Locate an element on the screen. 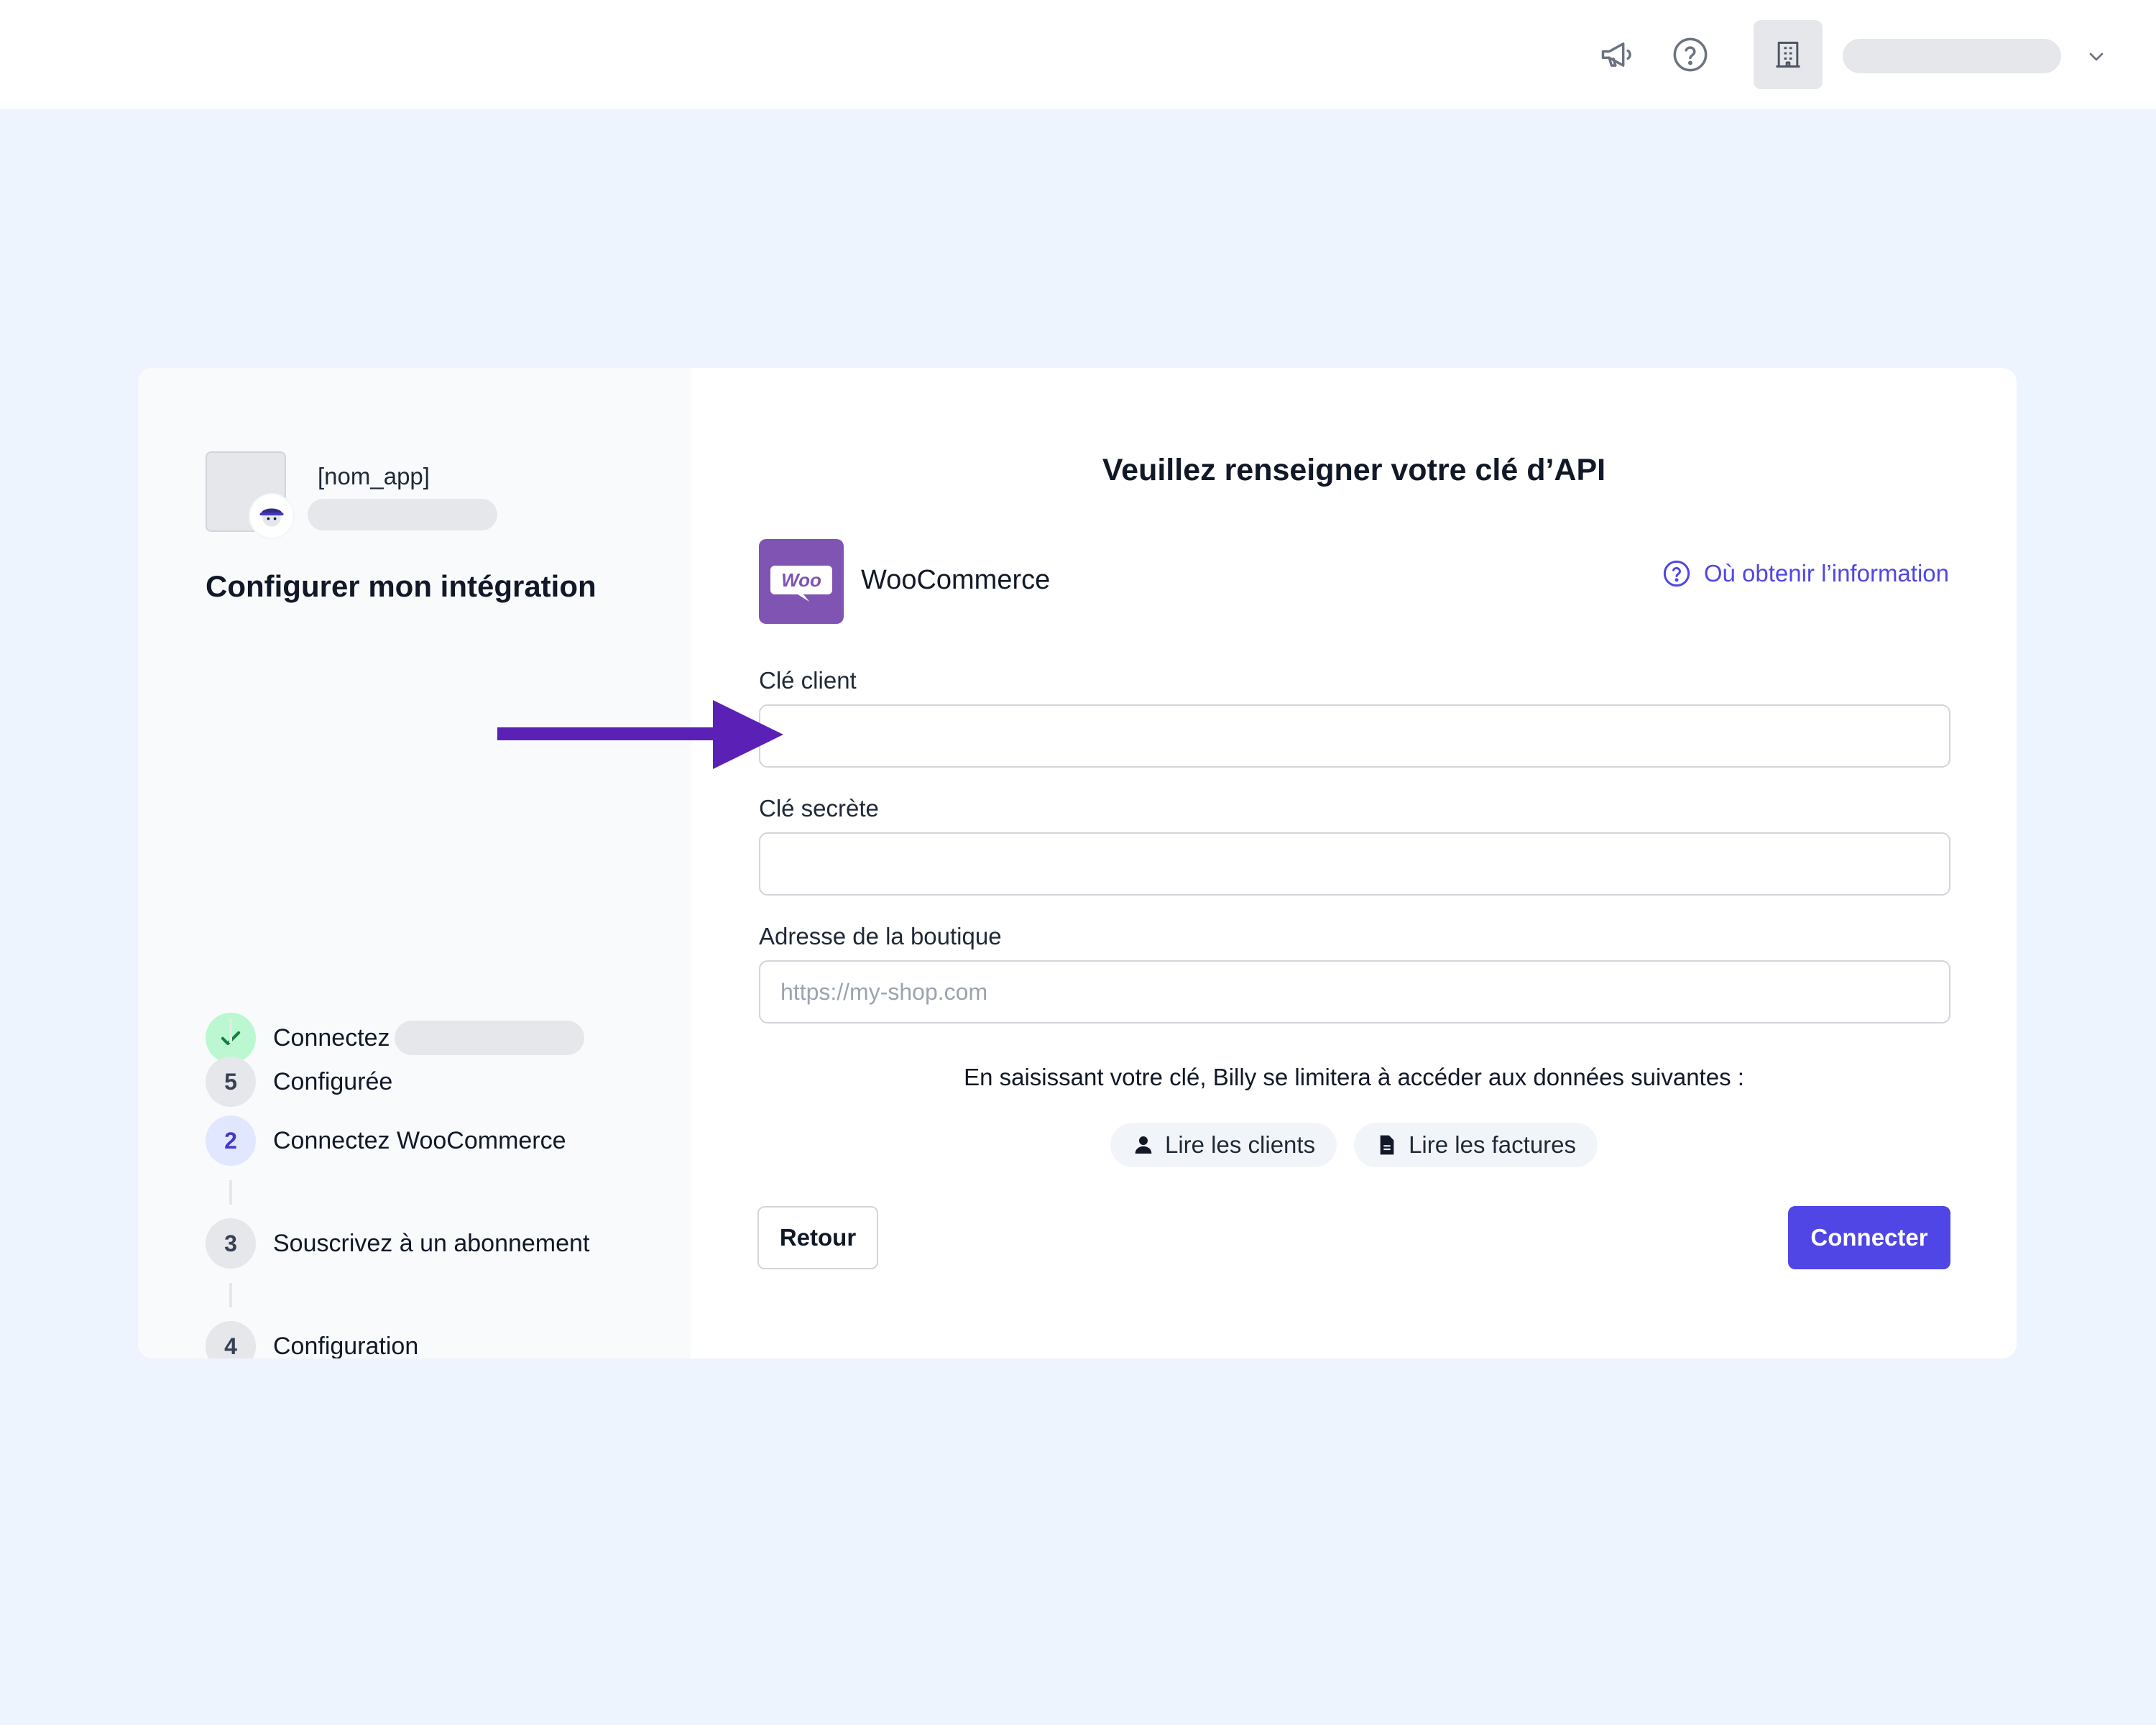 The height and width of the screenshot is (1725, 2156). permission-label: Lire les clients is located at coordinates (1240, 1144).